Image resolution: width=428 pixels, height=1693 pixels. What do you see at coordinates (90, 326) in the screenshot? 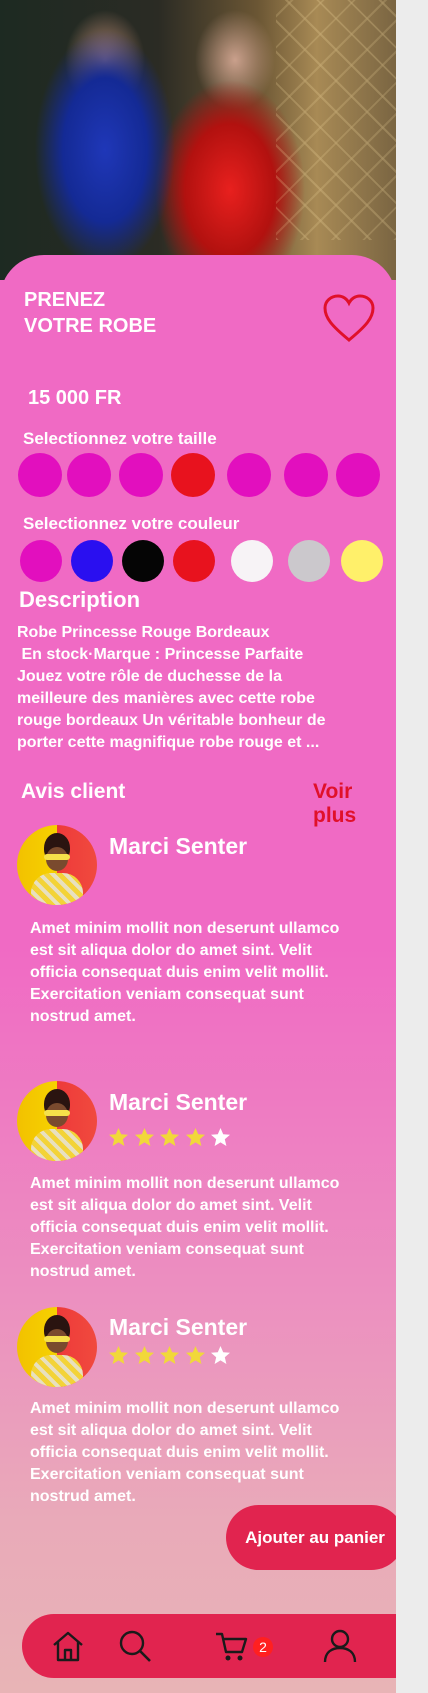
I see `title-line: VOTRE ROBE` at bounding box center [90, 326].